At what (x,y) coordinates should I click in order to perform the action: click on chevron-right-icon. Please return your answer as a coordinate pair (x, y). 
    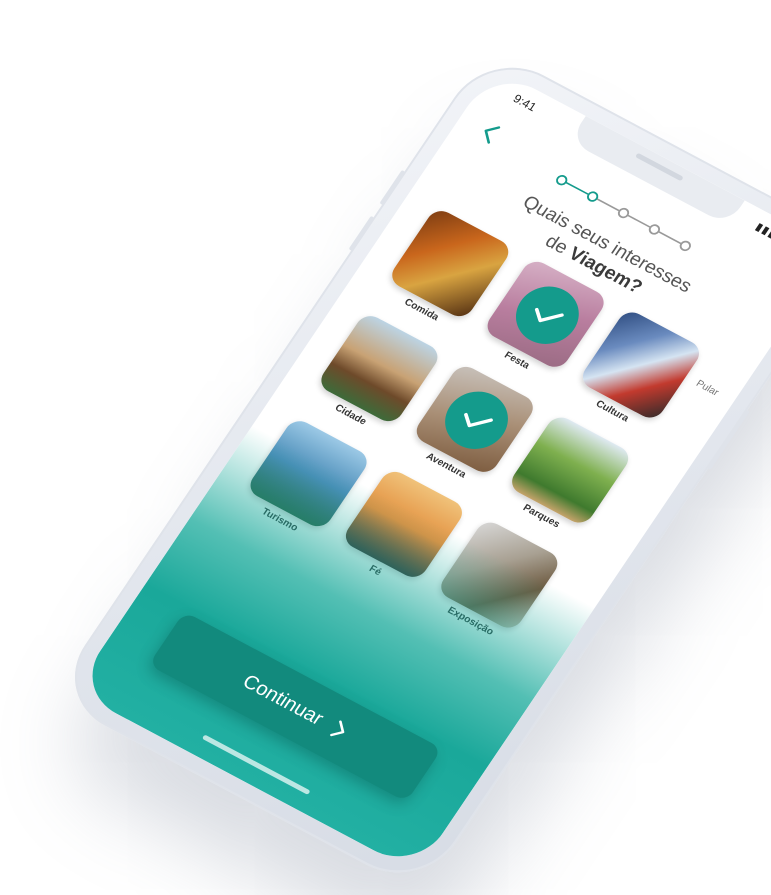
    Looking at the image, I should click on (337, 728).